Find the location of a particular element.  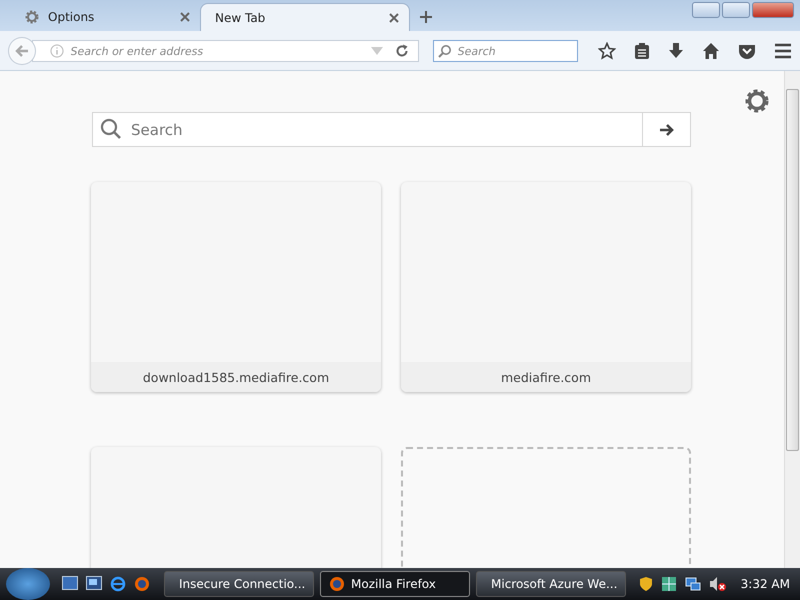

reload-icon is located at coordinates (401, 51).